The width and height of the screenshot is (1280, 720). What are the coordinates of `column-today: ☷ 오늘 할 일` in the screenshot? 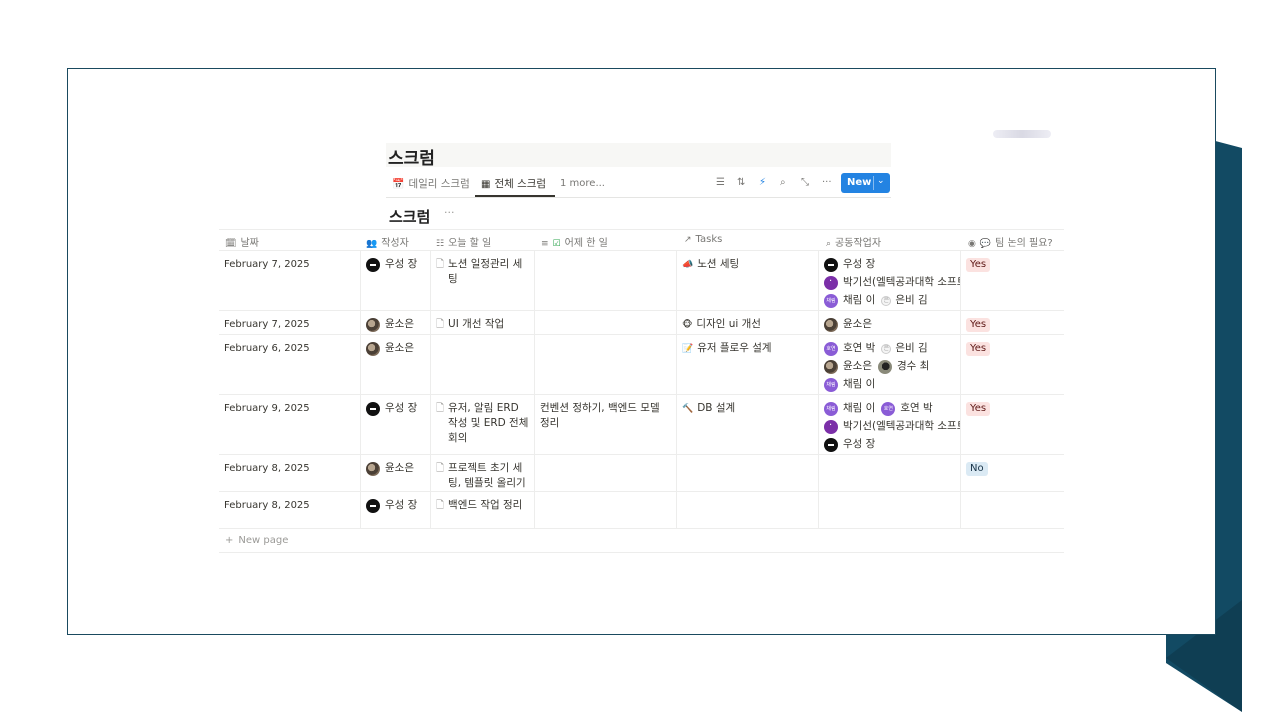 It's located at (463, 241).